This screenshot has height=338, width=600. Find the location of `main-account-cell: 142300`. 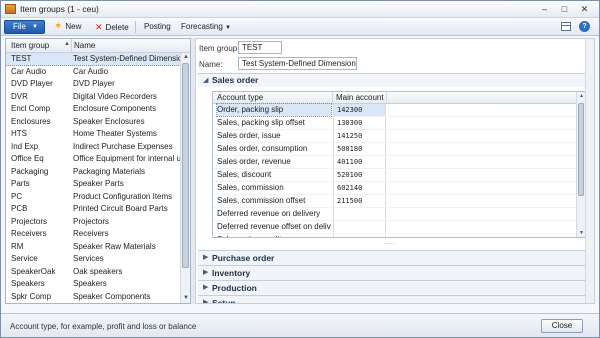

main-account-cell: 142300 is located at coordinates (359, 110).